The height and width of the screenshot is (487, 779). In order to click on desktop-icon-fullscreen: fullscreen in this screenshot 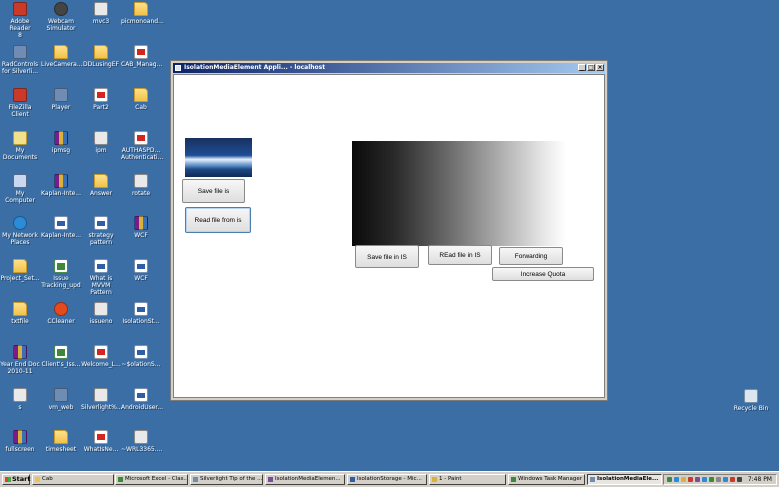, I will do `click(20, 441)`.